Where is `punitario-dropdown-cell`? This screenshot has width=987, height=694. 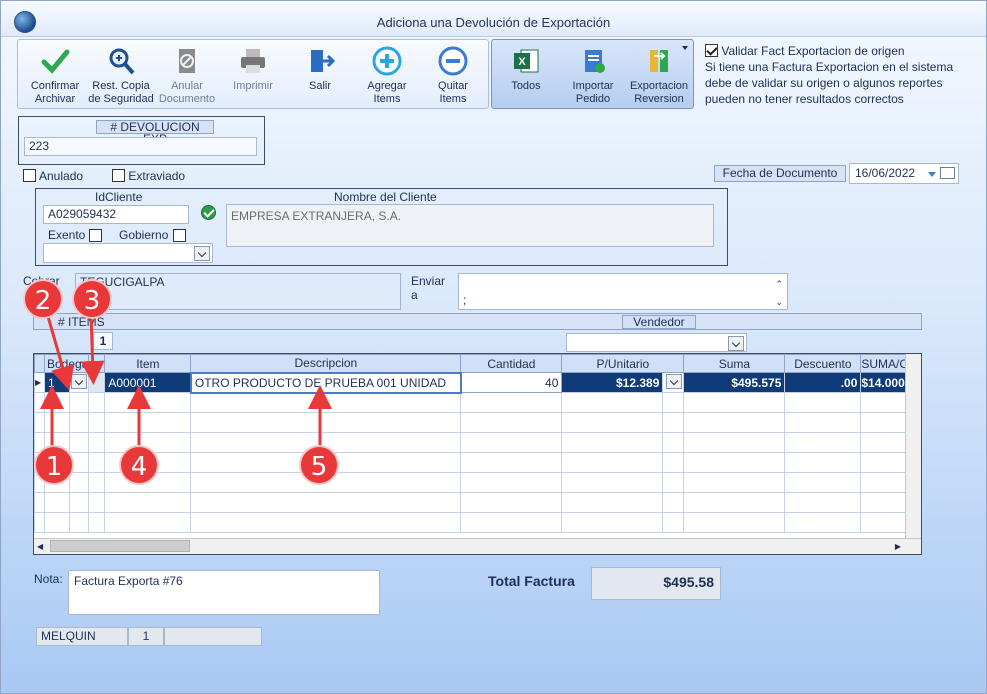 punitario-dropdown-cell is located at coordinates (673, 382).